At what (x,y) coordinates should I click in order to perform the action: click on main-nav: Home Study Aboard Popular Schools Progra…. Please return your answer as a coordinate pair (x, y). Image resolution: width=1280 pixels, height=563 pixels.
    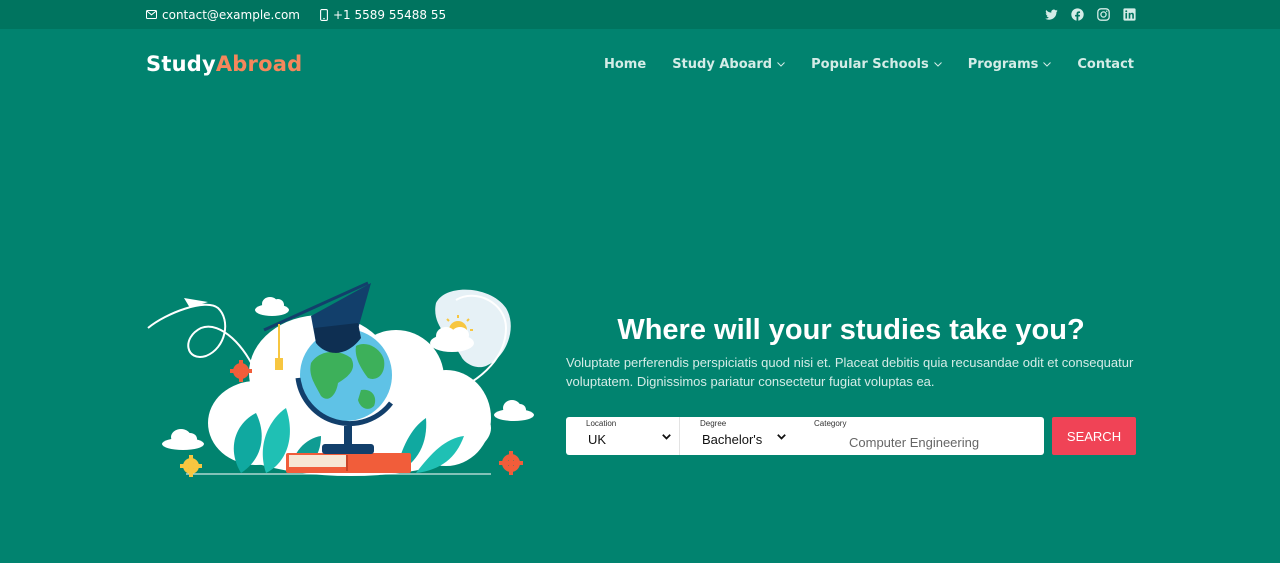
    Looking at the image, I should click on (869, 64).